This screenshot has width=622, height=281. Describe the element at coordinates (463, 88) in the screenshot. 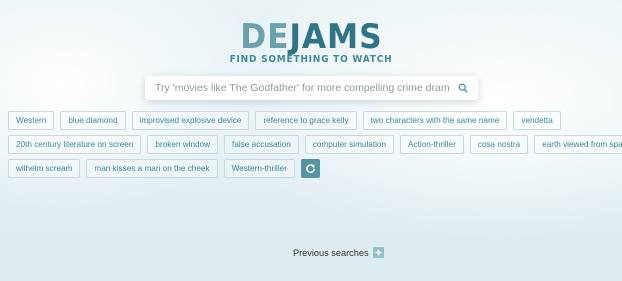

I see `search-icon` at that location.